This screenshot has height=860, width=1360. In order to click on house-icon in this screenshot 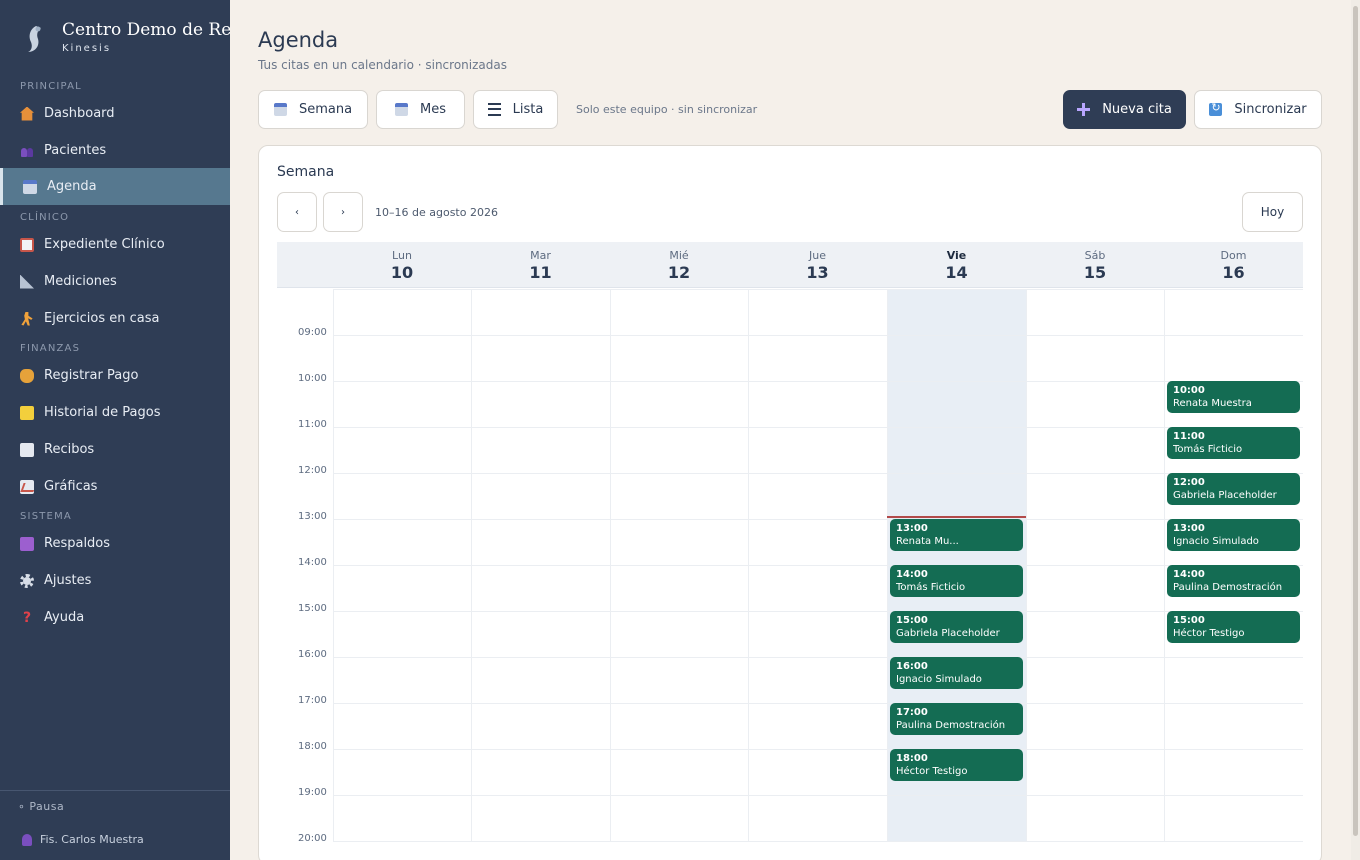, I will do `click(27, 113)`.